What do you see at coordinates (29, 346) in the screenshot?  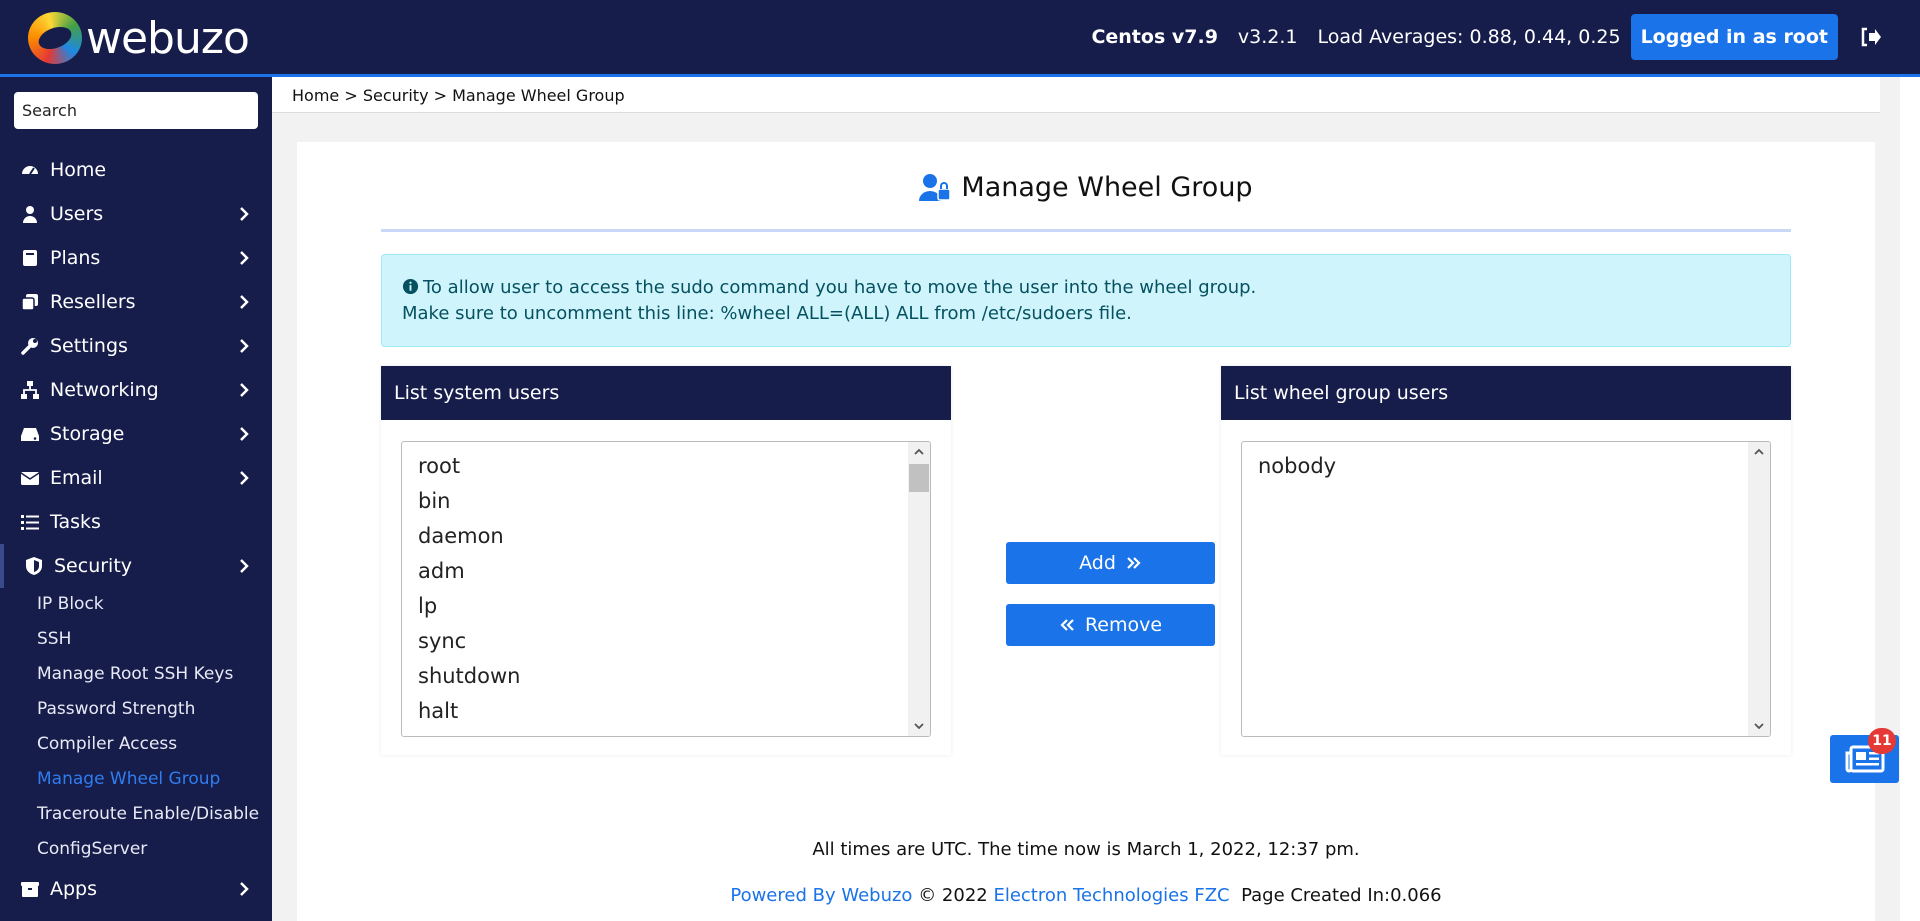 I see `wrench-icon` at bounding box center [29, 346].